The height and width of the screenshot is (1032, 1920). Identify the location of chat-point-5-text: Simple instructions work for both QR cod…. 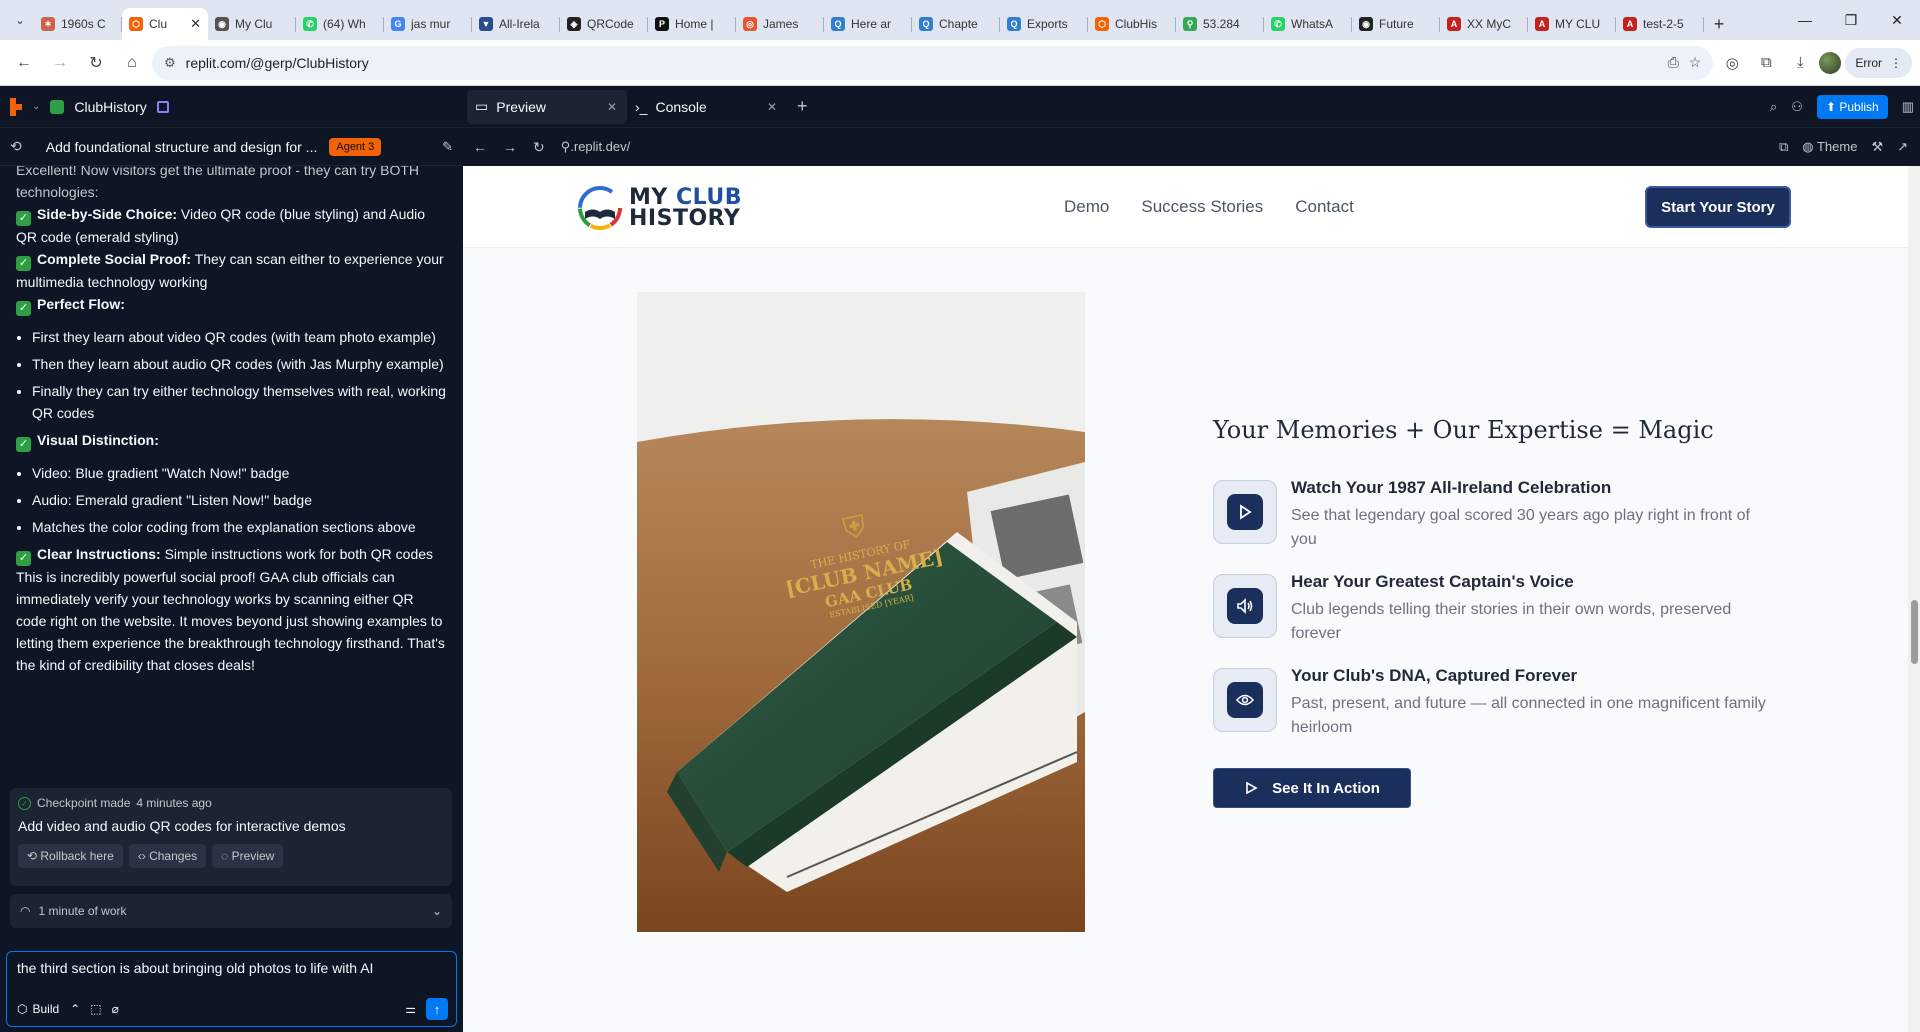
(297, 554).